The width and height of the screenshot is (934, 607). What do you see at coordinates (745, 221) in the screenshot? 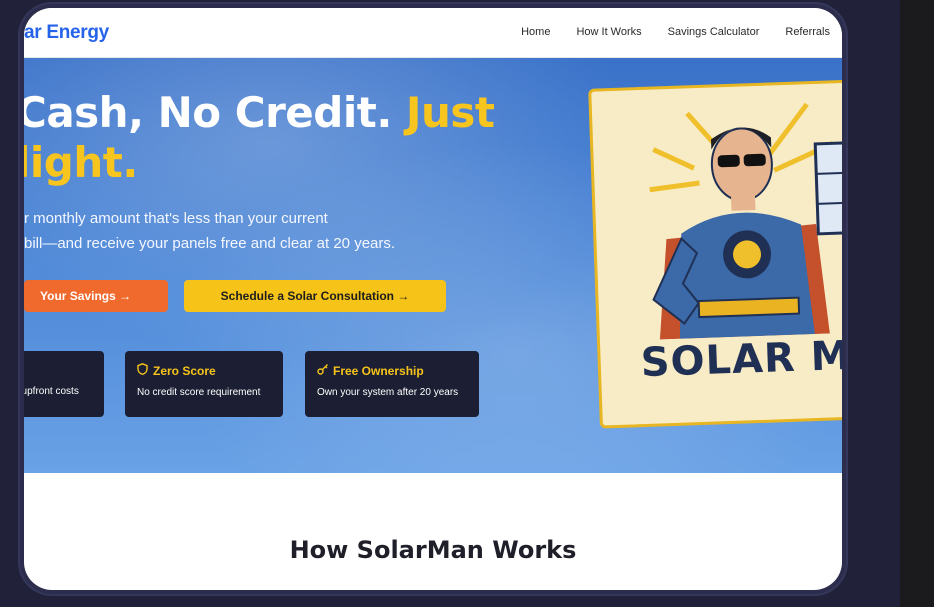
I see `superhero-illustration` at bounding box center [745, 221].